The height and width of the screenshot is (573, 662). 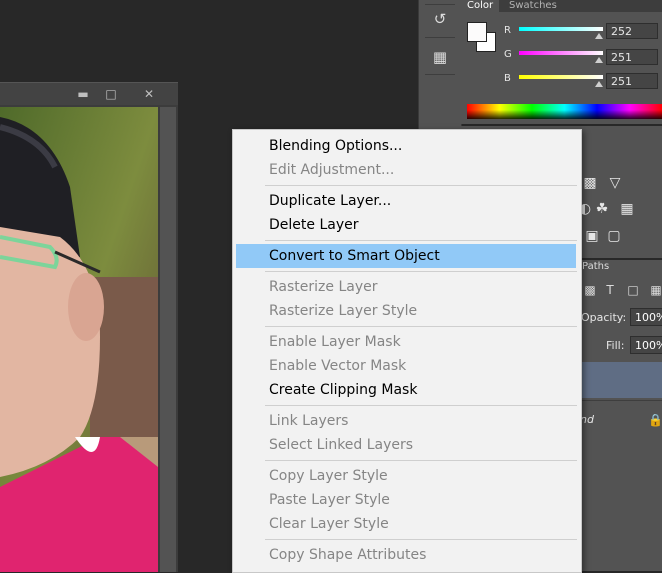 I want to click on document-titlebar: ▬ □ ✕, so click(x=89, y=94).